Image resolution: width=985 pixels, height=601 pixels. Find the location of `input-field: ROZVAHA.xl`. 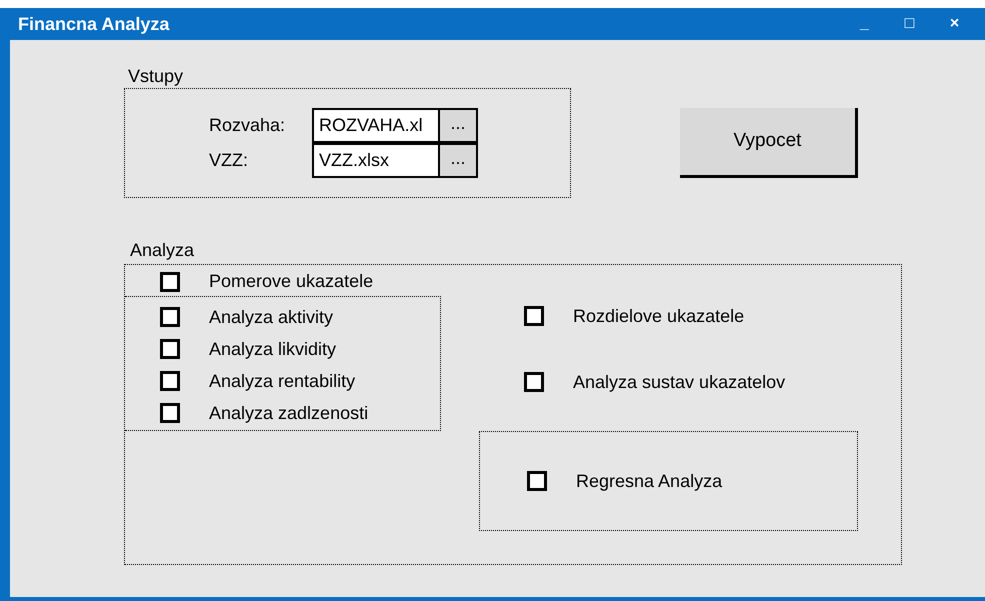

input-field: ROZVAHA.xl is located at coordinates (376, 125).